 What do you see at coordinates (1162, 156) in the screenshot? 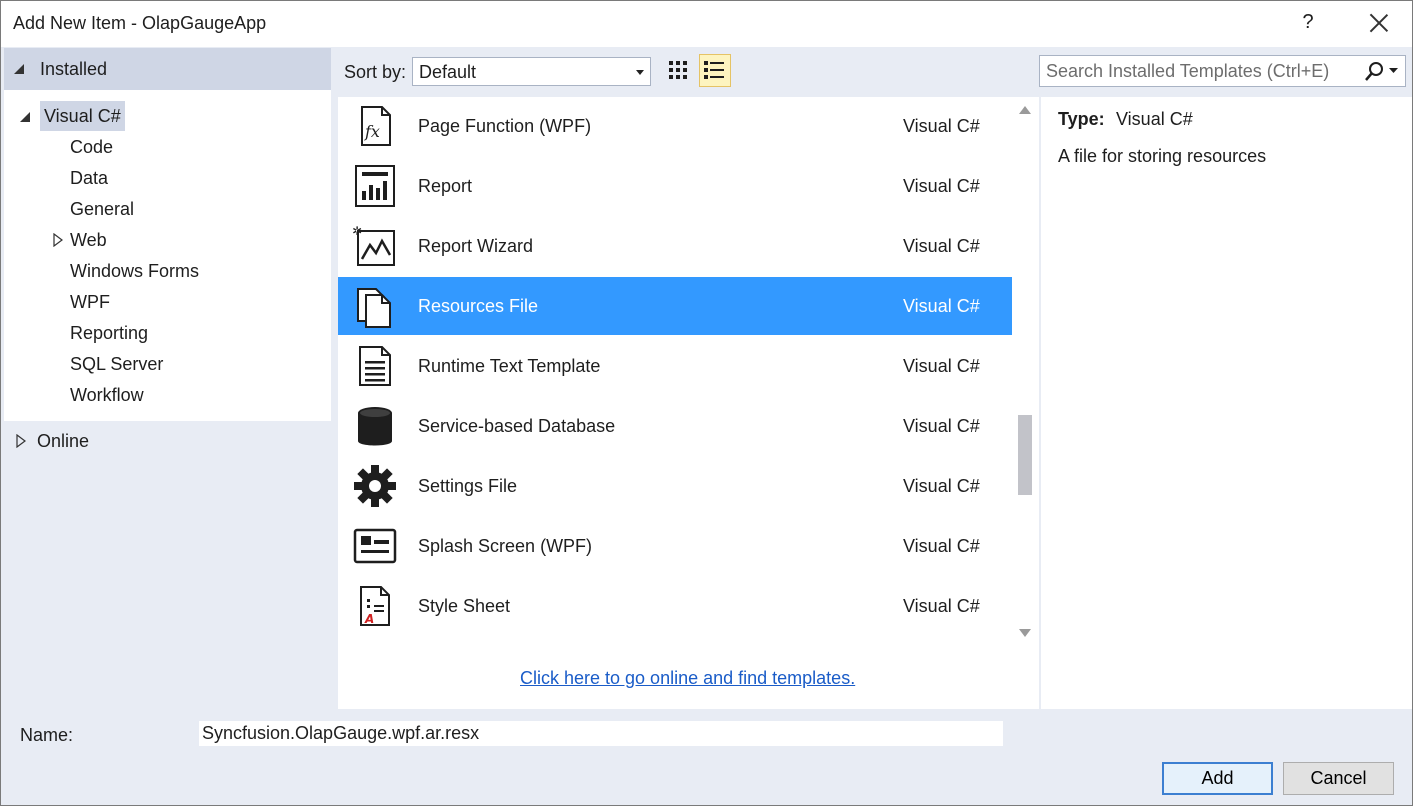
I see `template-description: A file for storing resources` at bounding box center [1162, 156].